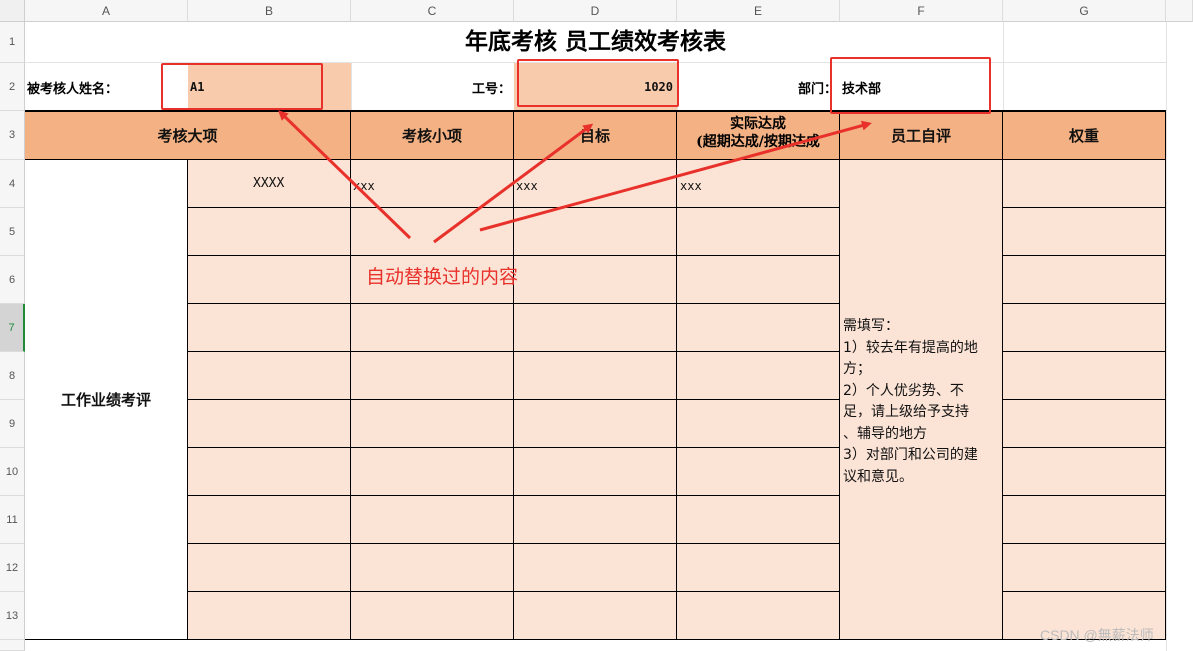 Image resolution: width=1193 pixels, height=651 pixels. What do you see at coordinates (513, 183) in the screenshot?
I see `arrow-to-id` at bounding box center [513, 183].